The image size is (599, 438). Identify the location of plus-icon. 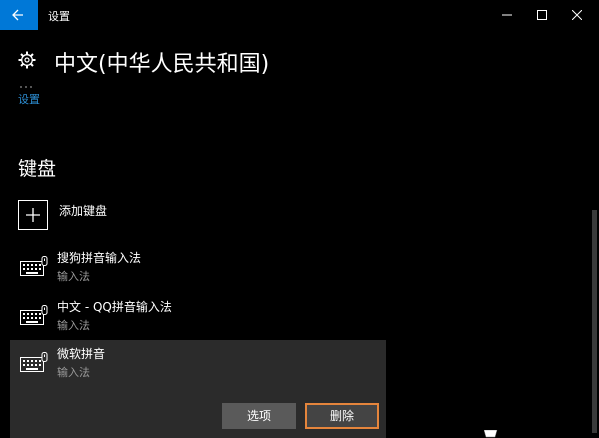
(33, 215).